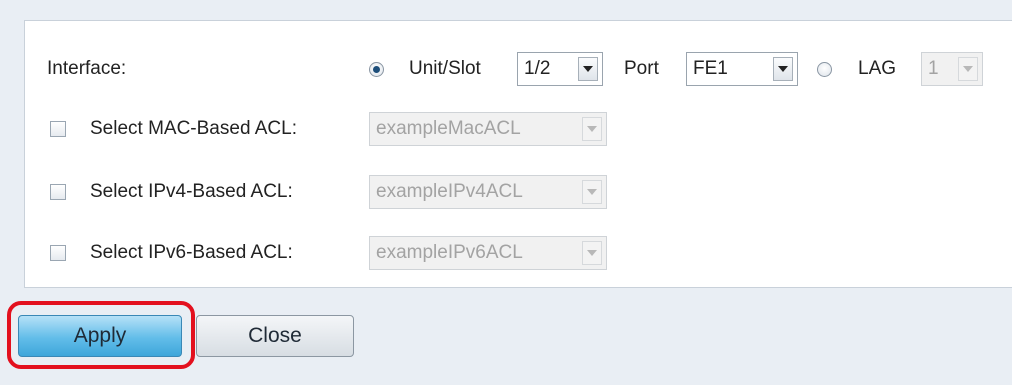 The height and width of the screenshot is (385, 1012). Describe the element at coordinates (376, 69) in the screenshot. I see `unit-slot-radio` at that location.